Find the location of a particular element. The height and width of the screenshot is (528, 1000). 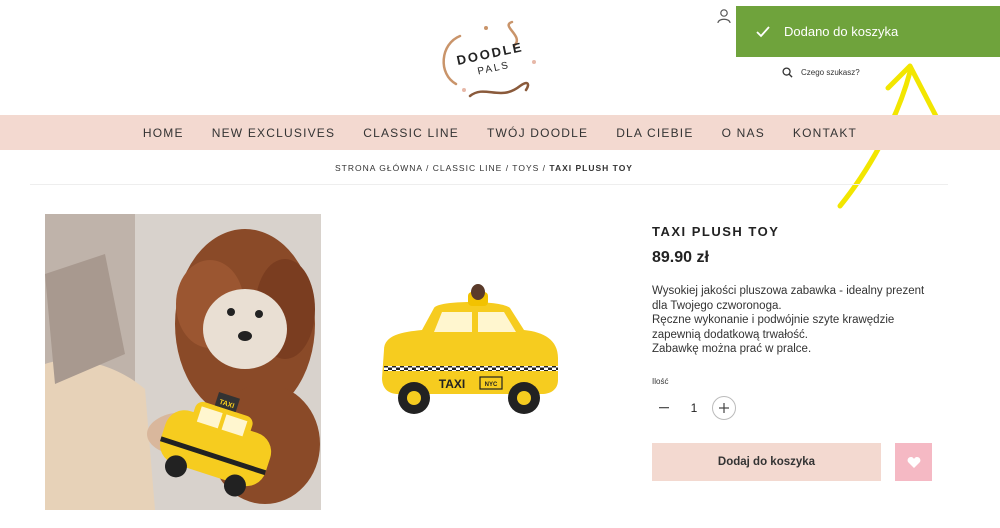

nav-item-home: HOME is located at coordinates (163, 133).